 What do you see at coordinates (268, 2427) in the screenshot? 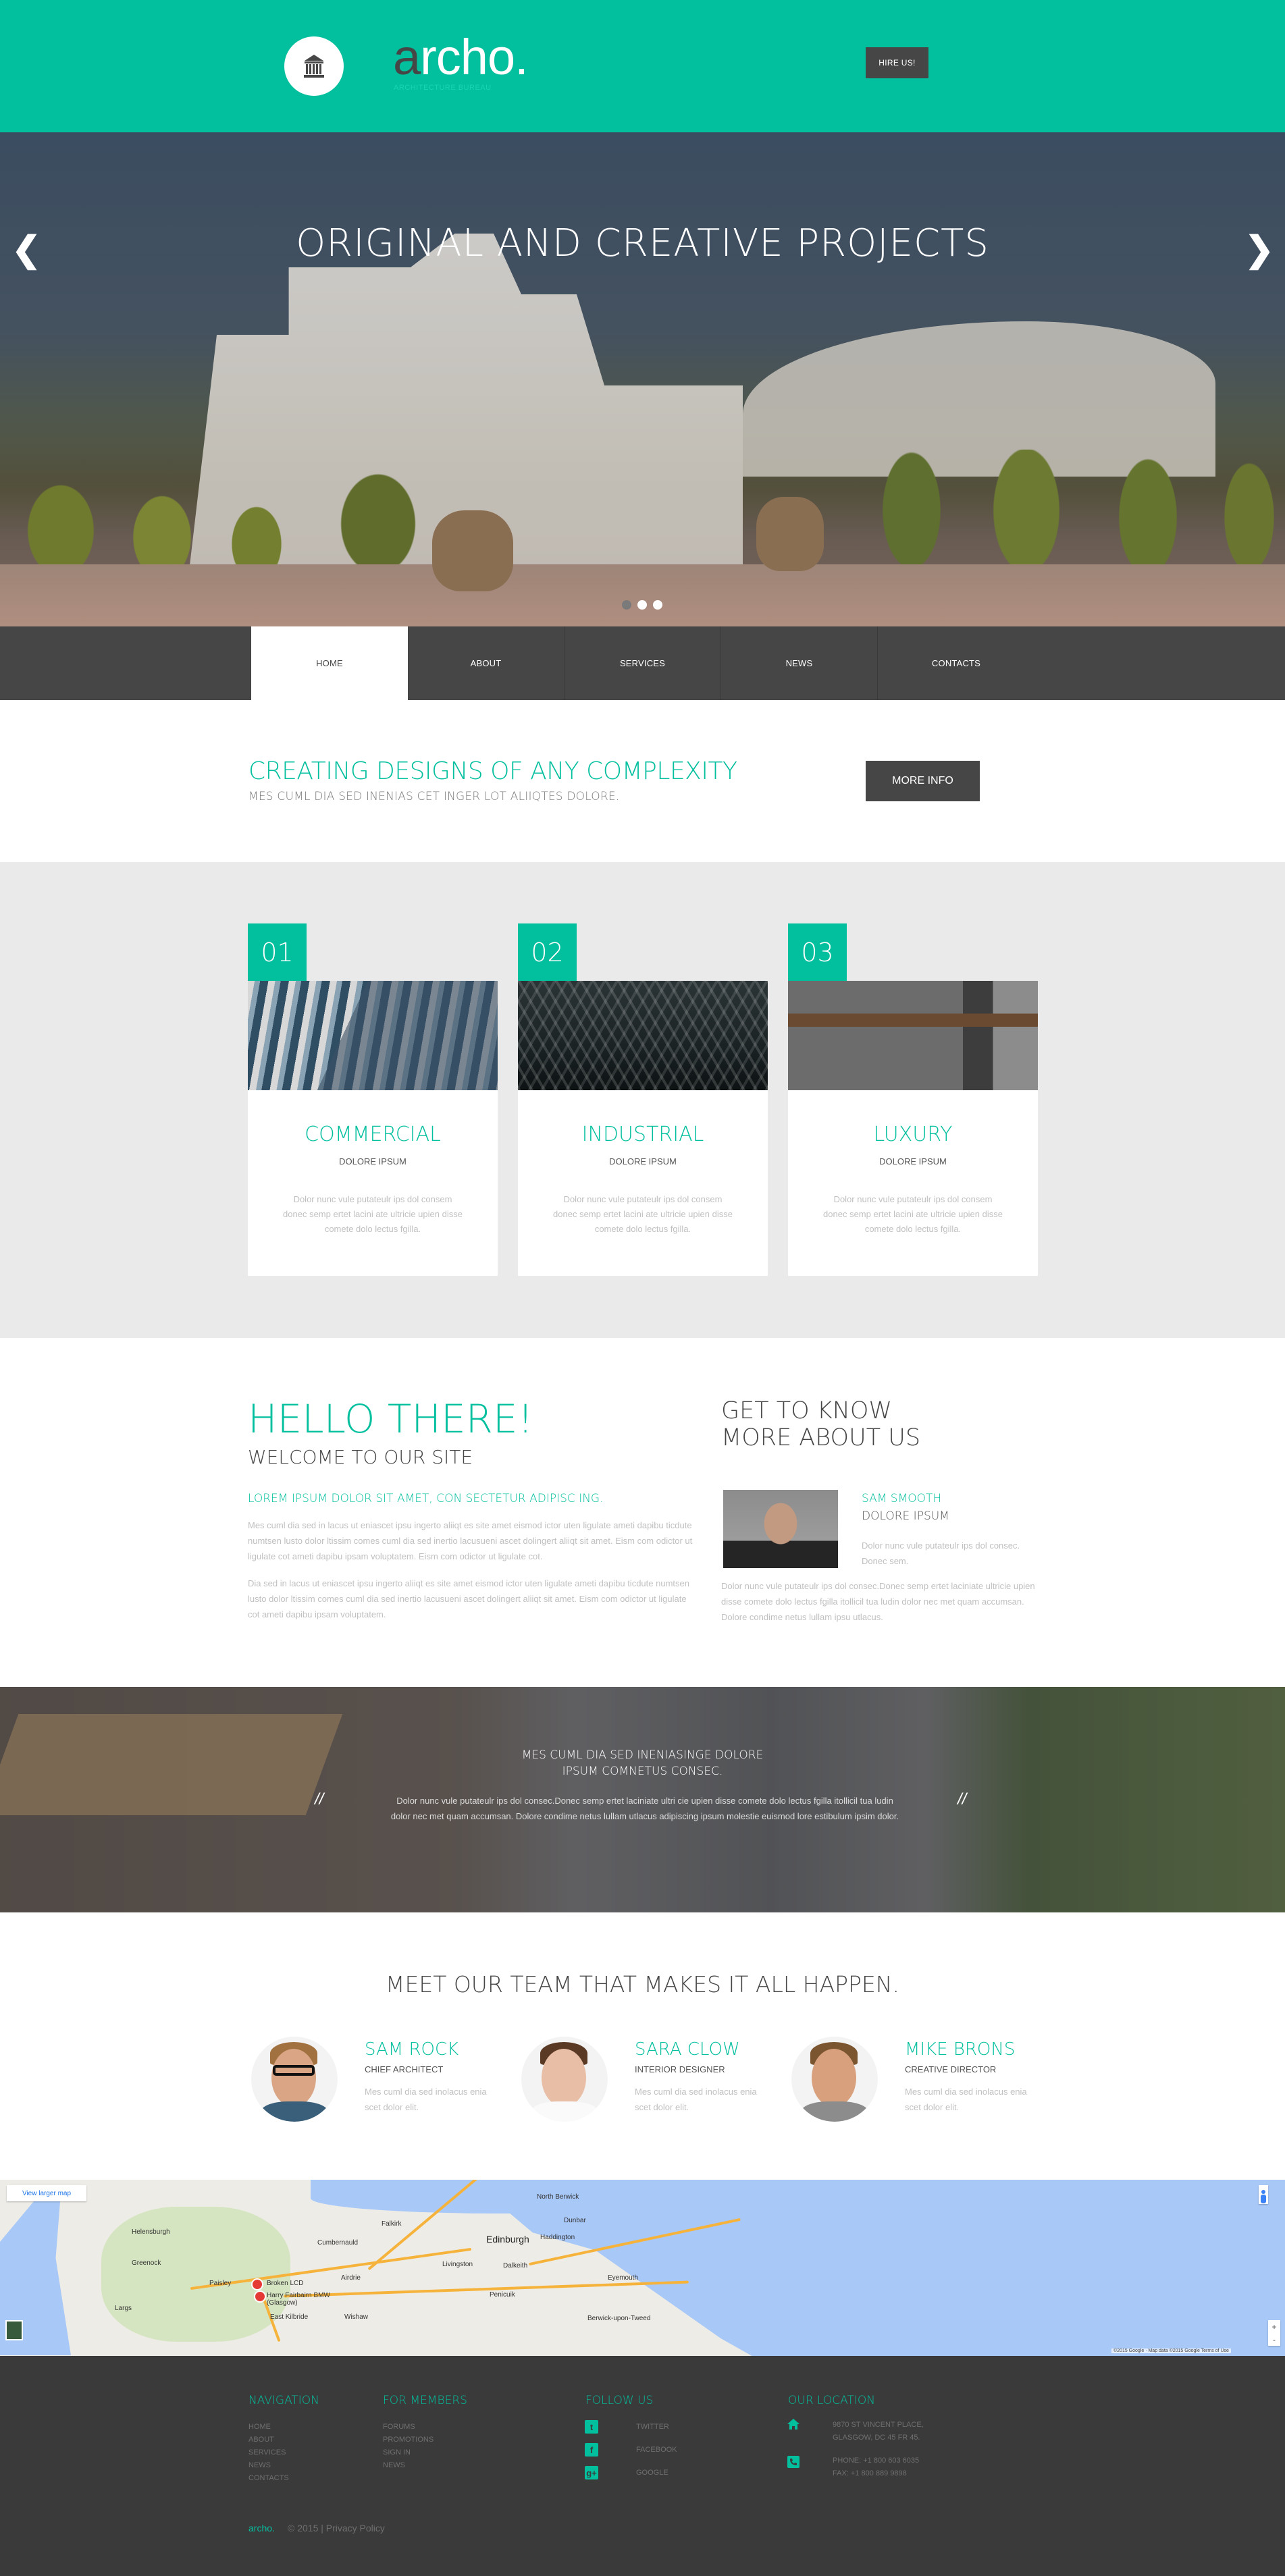
I see `footer-link-home: HOME` at bounding box center [268, 2427].